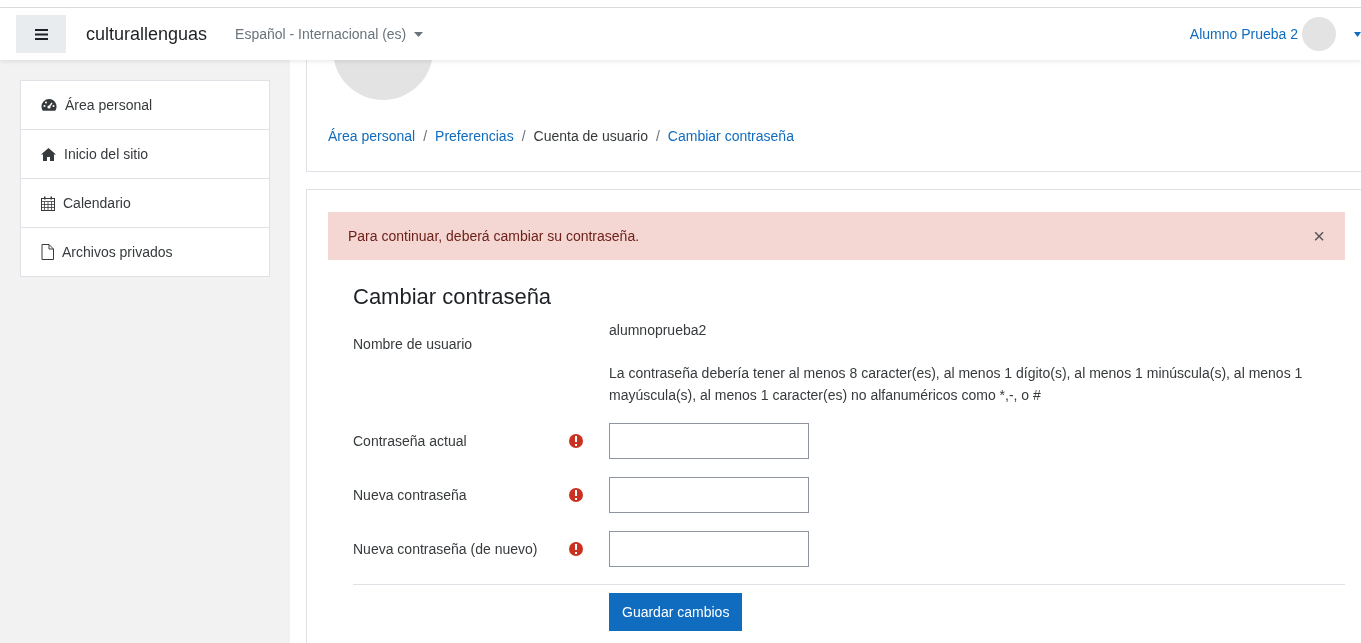 This screenshot has width=1361, height=643. I want to click on sidebar-item: Archivos privados, so click(145, 252).